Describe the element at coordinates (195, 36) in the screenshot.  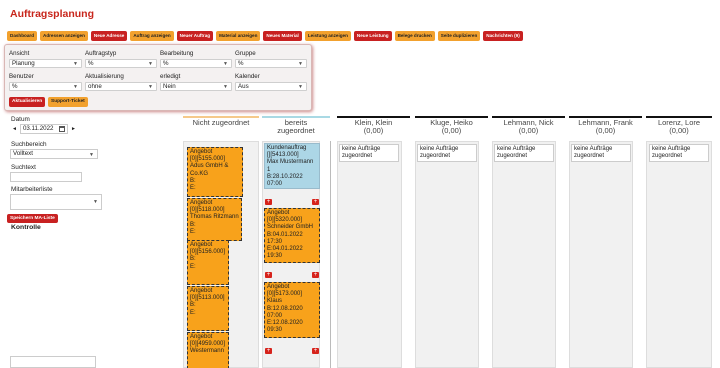
I see `toolbar-button-4: Neuer Auftrag` at that location.